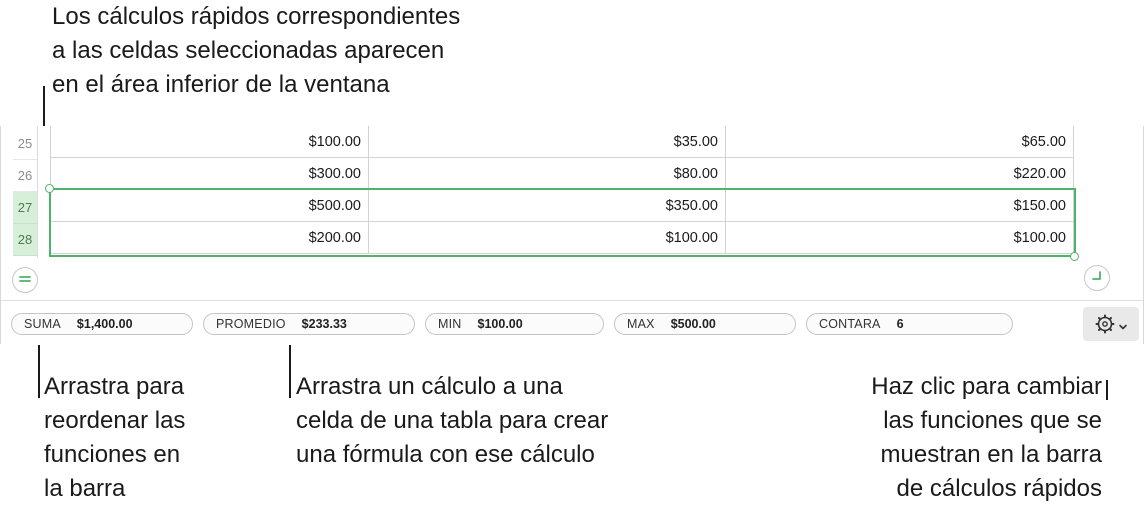  I want to click on quick-calc-value: $233.33, so click(324, 324).